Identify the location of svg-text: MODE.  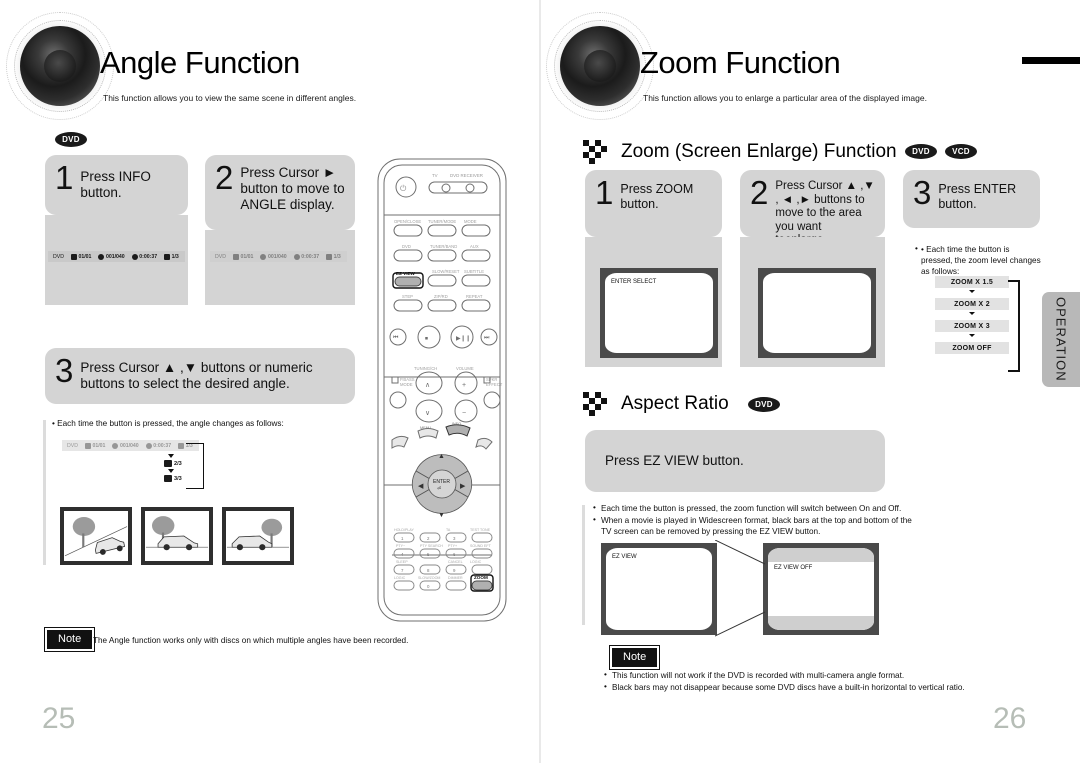
(406, 384).